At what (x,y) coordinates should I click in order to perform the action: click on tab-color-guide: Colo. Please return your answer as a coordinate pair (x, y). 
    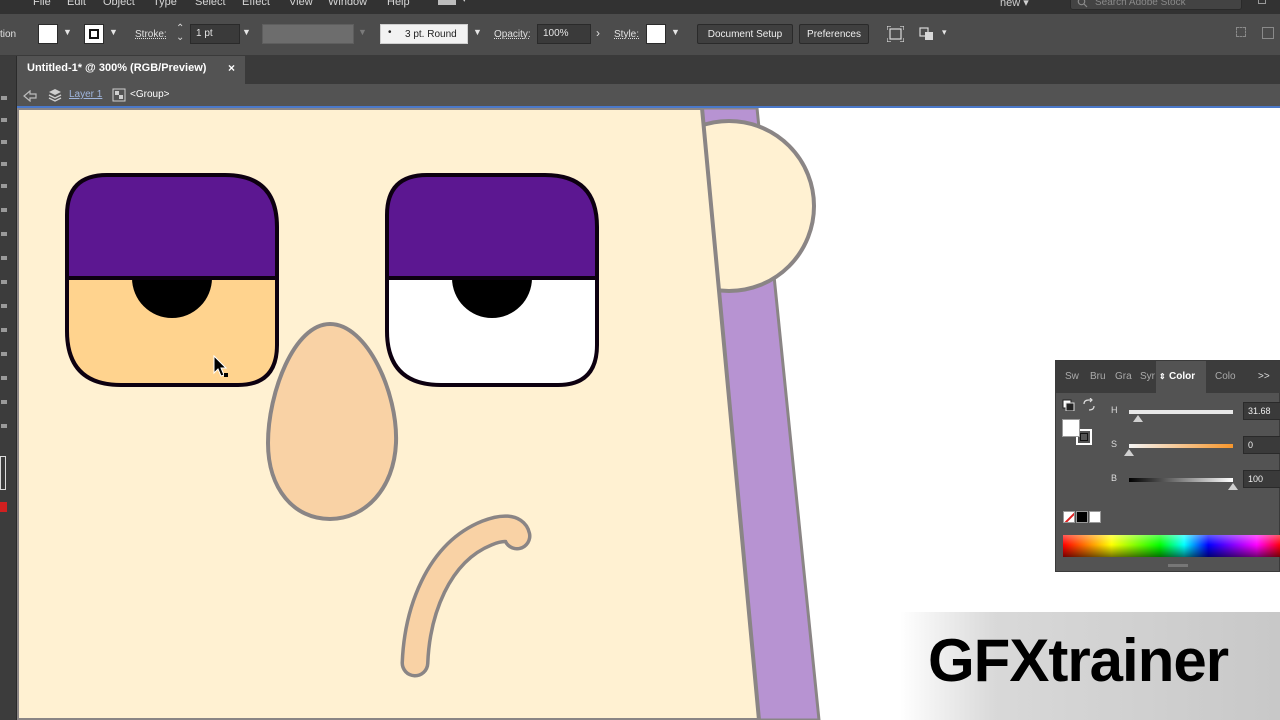
    Looking at the image, I should click on (1225, 376).